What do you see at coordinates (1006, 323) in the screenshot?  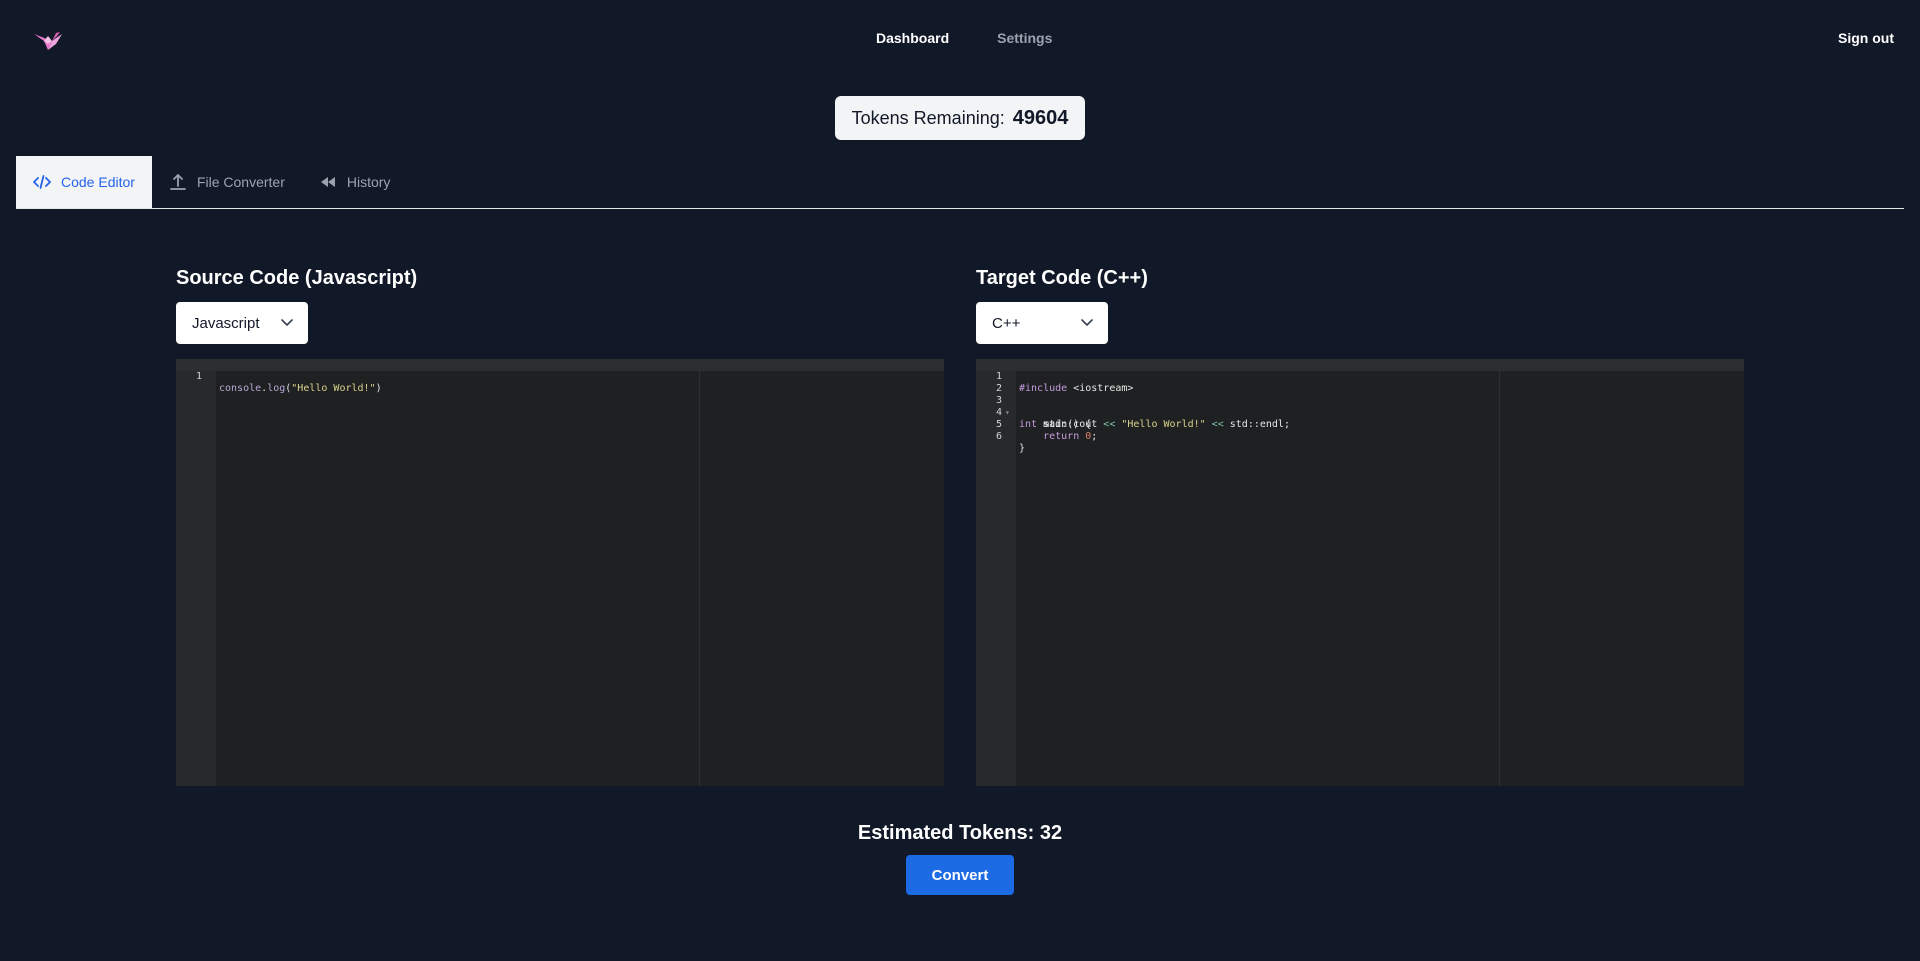 I see `target-language-value: C++` at bounding box center [1006, 323].